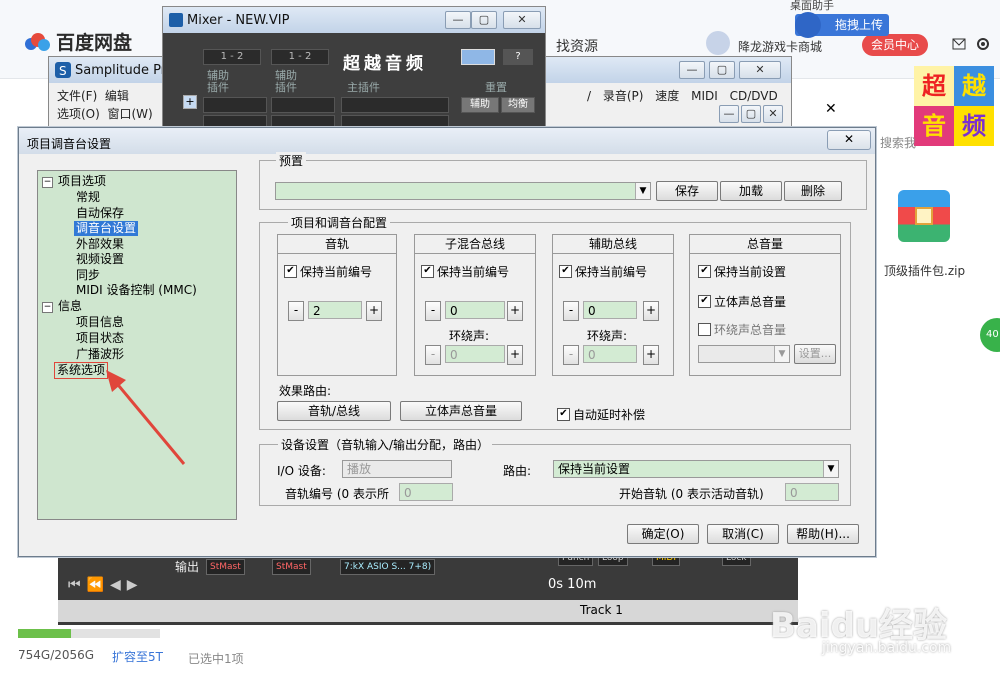 This screenshot has width=1000, height=682. What do you see at coordinates (334, 411) in the screenshot?
I see `track-bus-button: 音轨/总线` at bounding box center [334, 411].